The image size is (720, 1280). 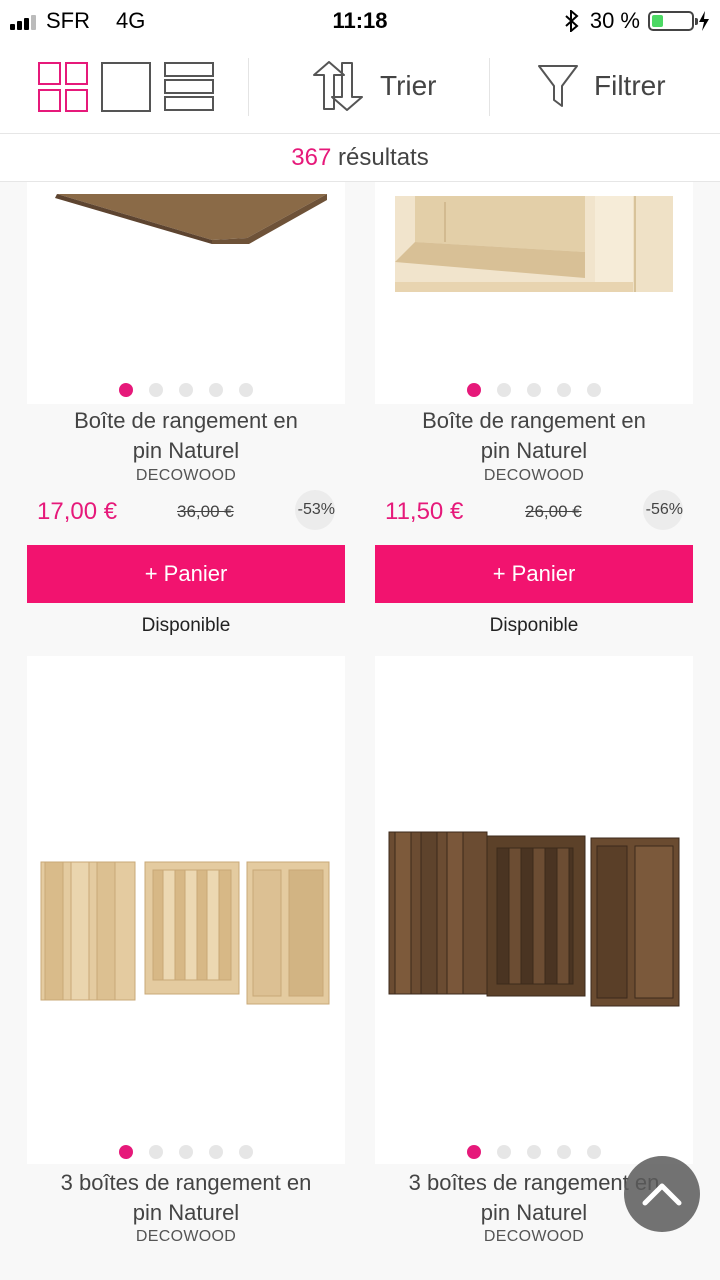 I want to click on square-icon, so click(x=126, y=87).